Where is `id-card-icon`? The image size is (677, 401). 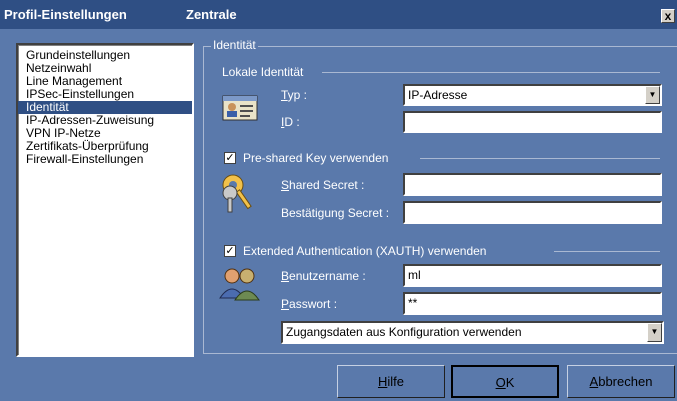
id-card-icon is located at coordinates (240, 108).